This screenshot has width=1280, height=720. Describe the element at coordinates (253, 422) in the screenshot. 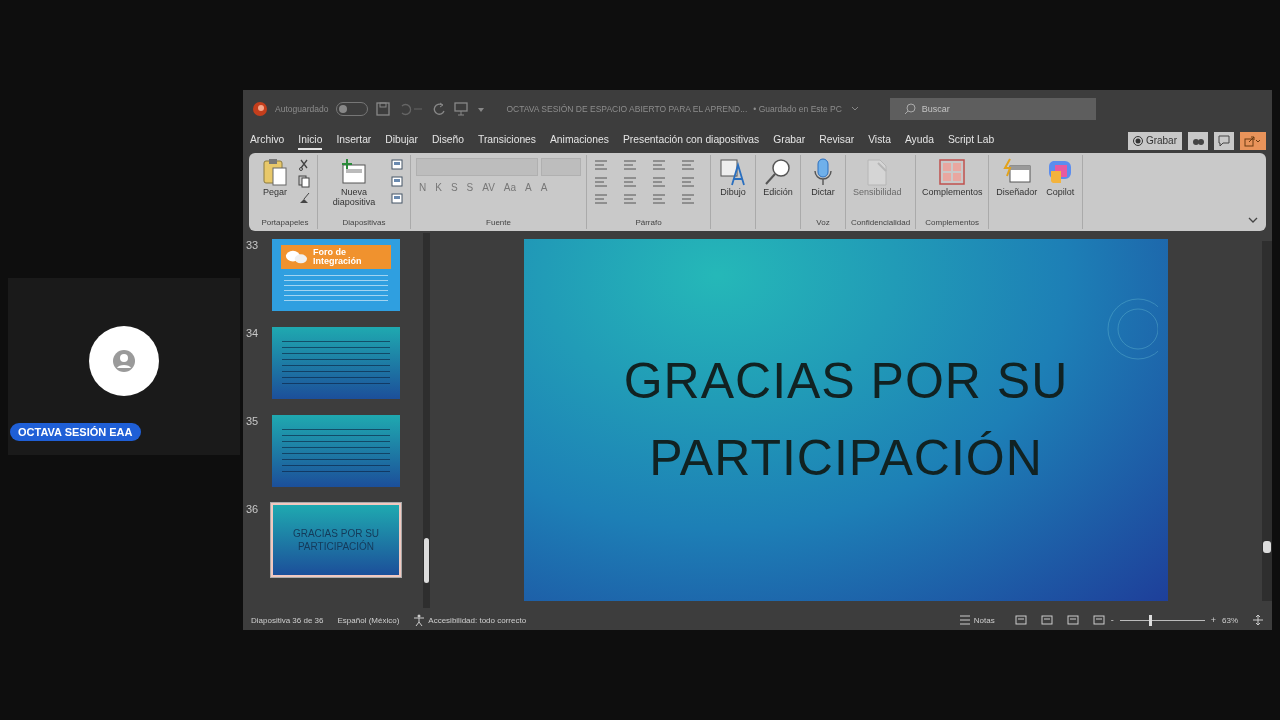

I see `slide-number: 35` at that location.